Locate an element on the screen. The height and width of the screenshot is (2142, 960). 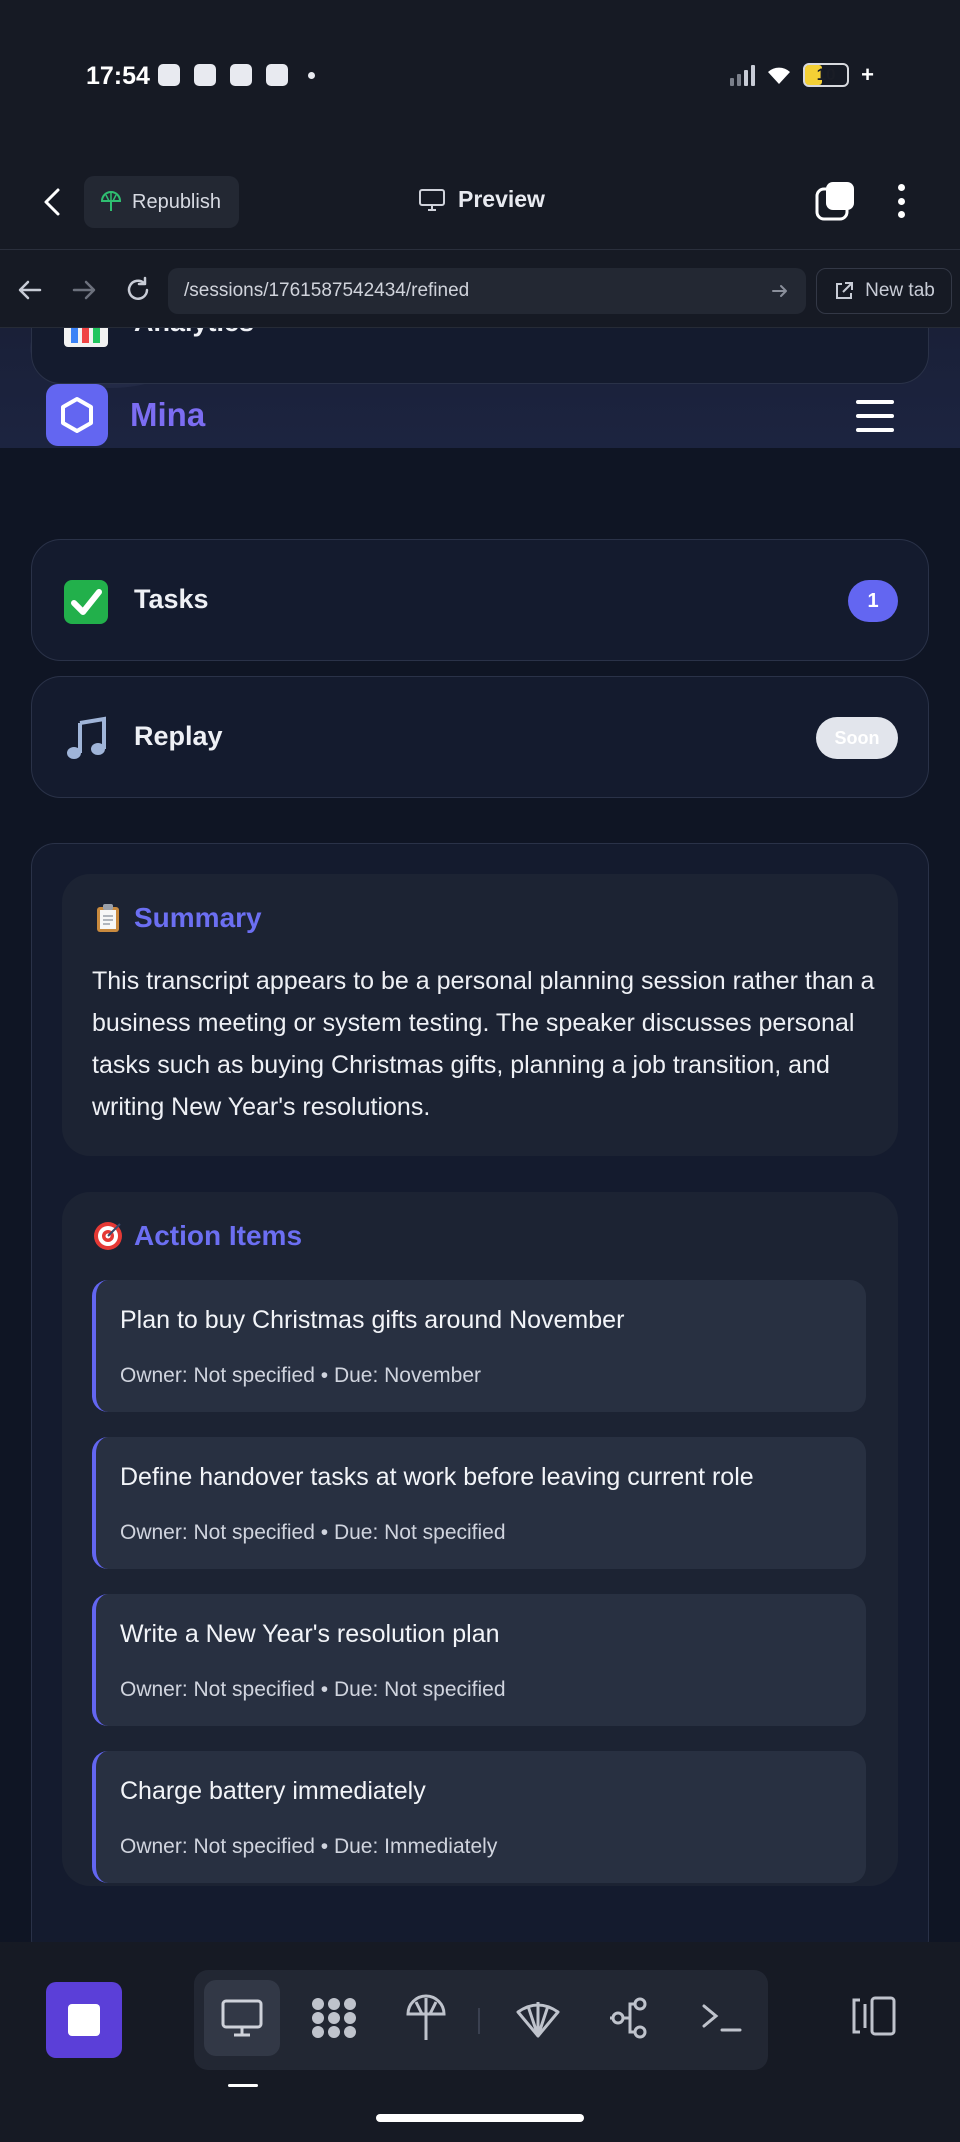
new-tab-label: New tab is located at coordinates (900, 290).